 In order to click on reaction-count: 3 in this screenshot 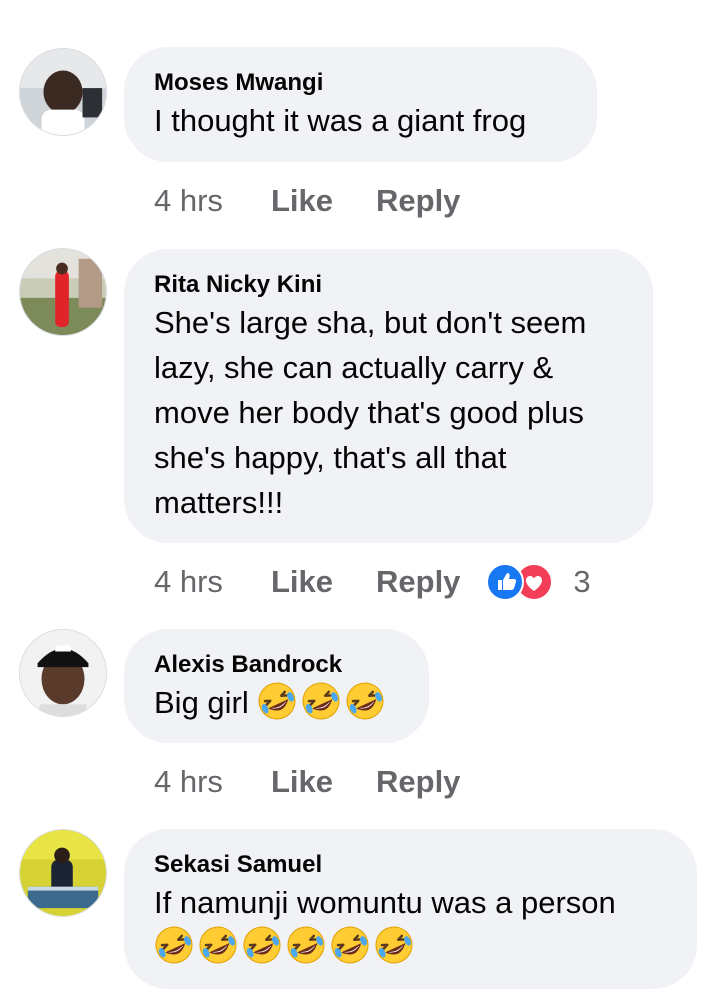, I will do `click(582, 581)`.